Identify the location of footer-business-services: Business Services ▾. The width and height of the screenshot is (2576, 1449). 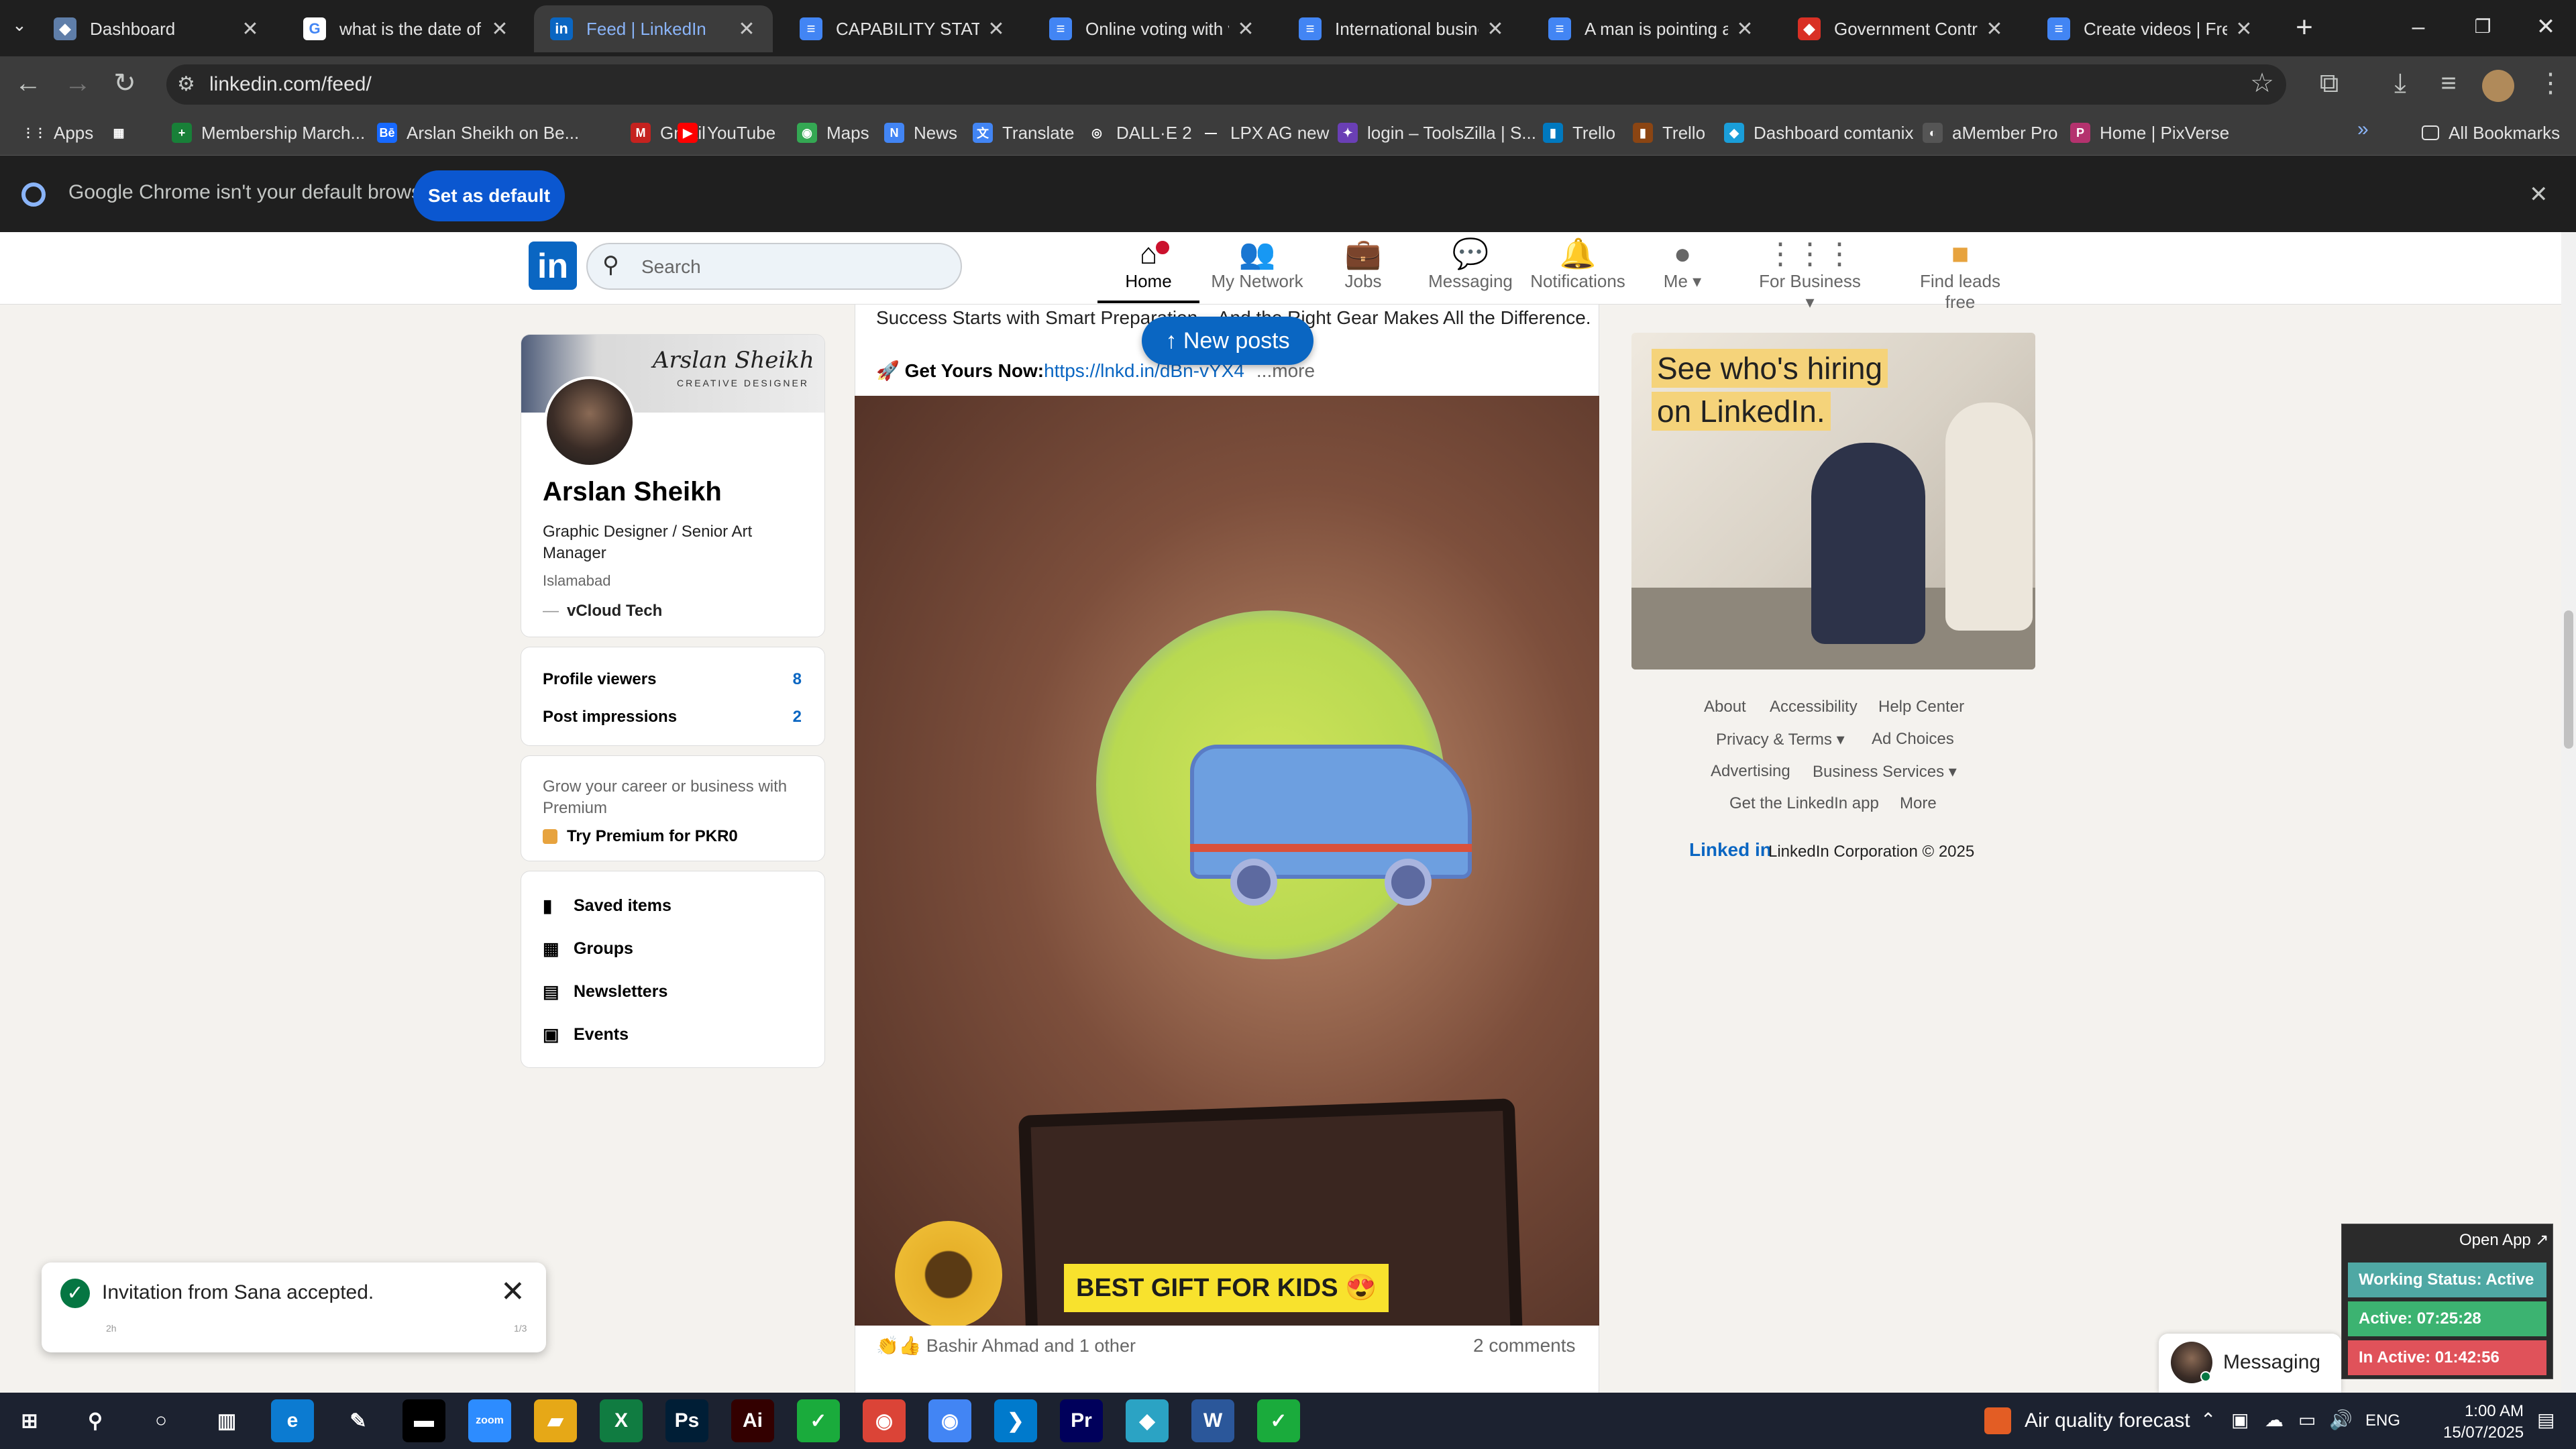
(1885, 772).